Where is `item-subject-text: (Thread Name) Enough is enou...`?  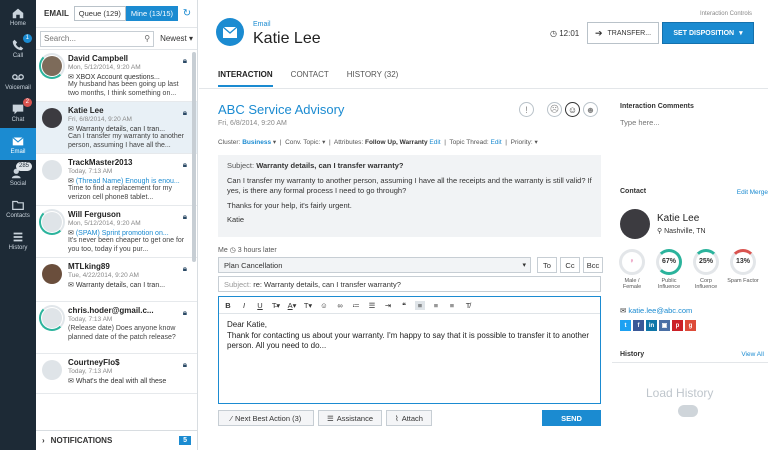 item-subject-text: (Thread Name) Enough is enou... is located at coordinates (127, 181).